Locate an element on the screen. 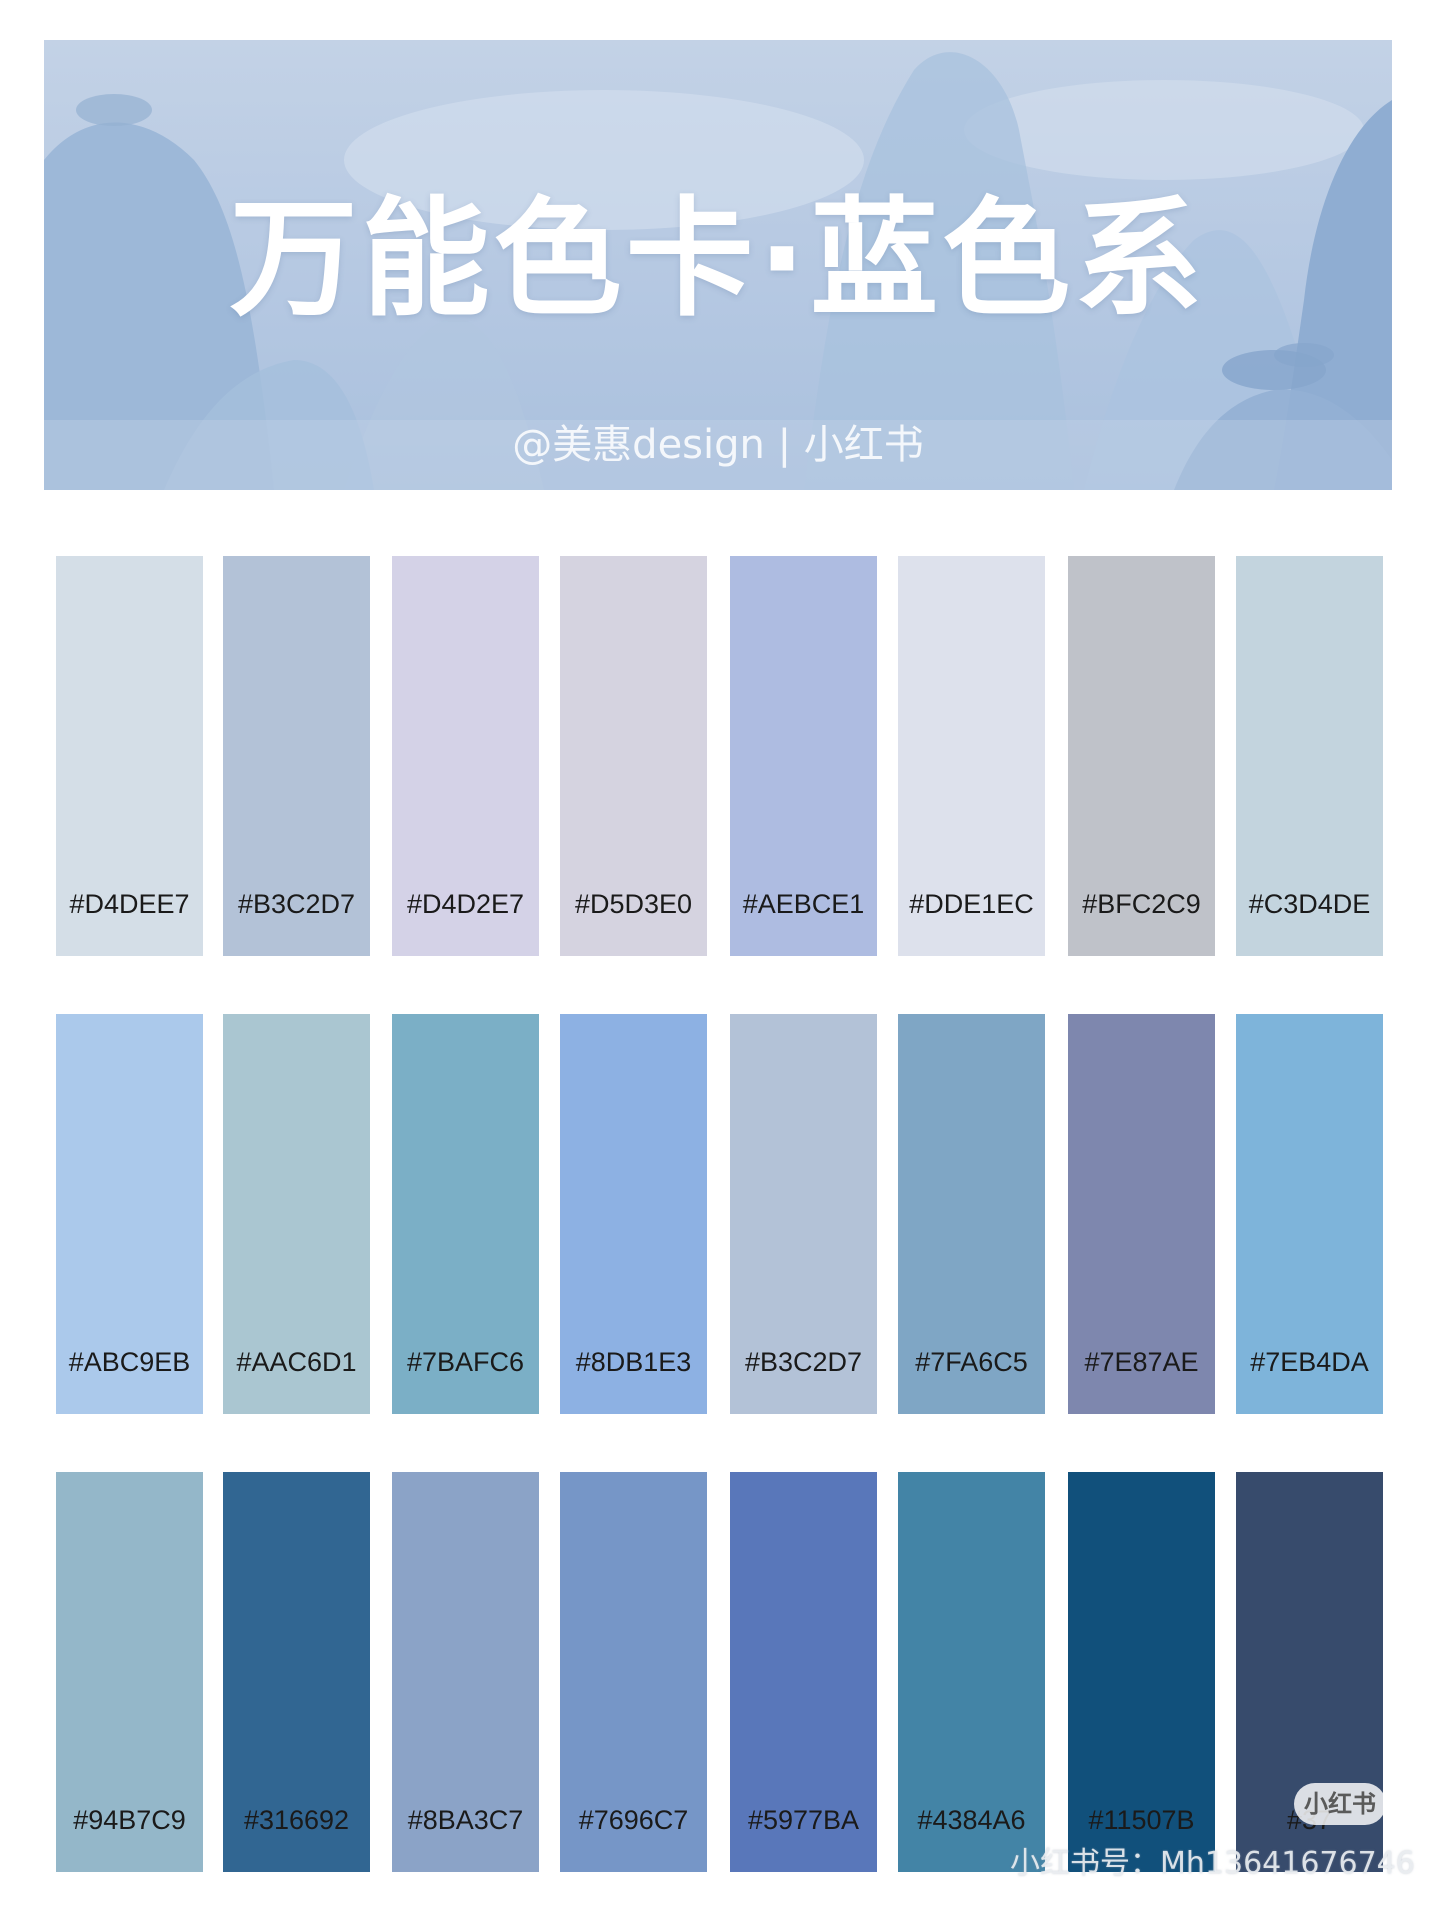  color-swatch: #BFC2C9 is located at coordinates (1141, 756).